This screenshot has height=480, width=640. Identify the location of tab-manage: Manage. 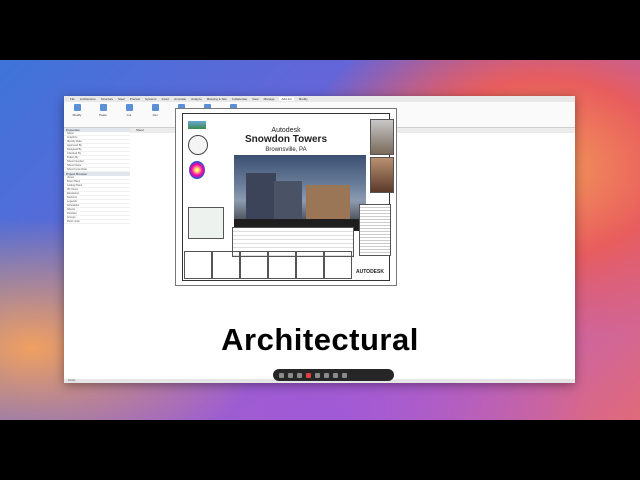
(269, 99).